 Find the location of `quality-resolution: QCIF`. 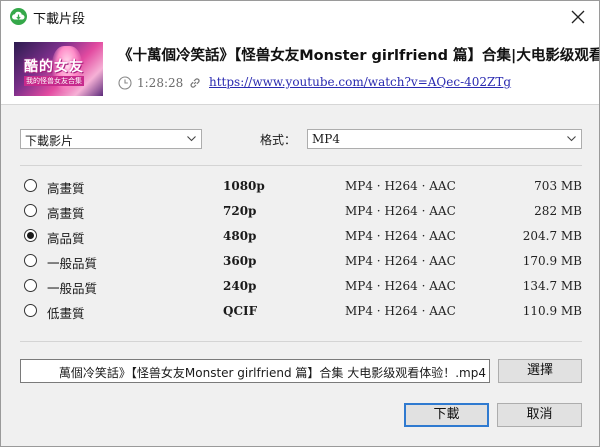

quality-resolution: QCIF is located at coordinates (240, 311).